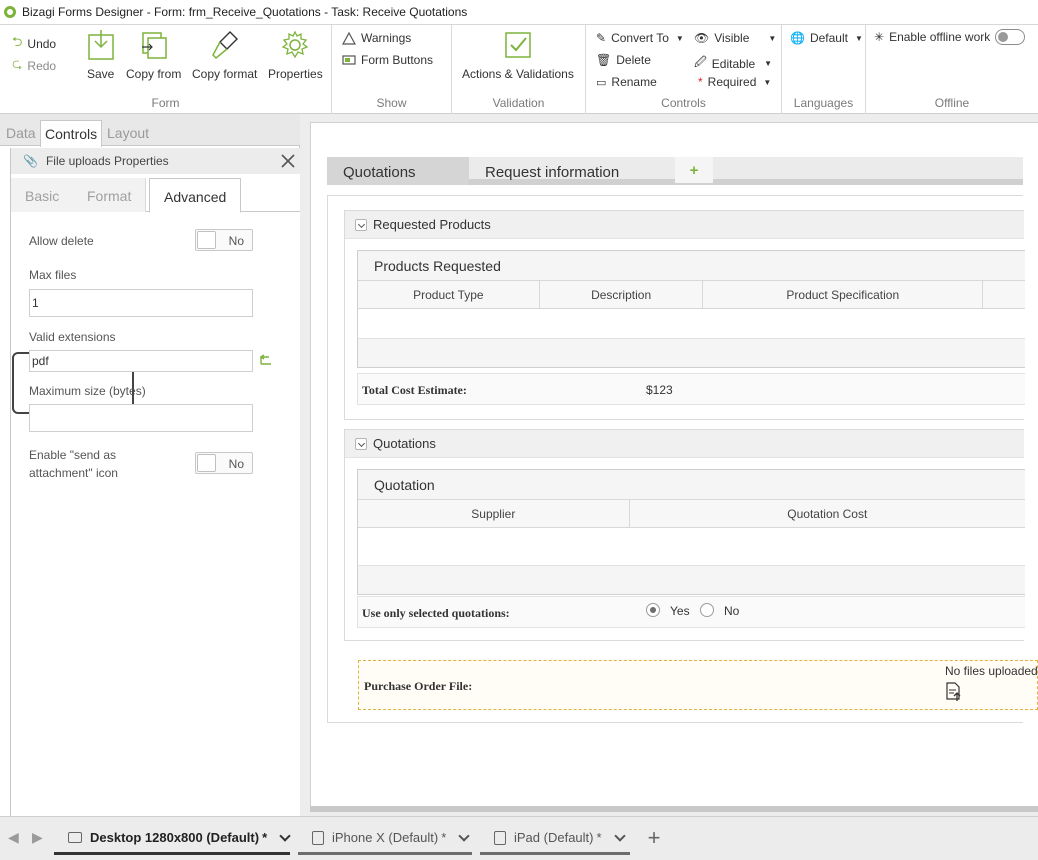 Image resolution: width=1038 pixels, height=860 pixels. I want to click on upload-file-icon, so click(954, 692).